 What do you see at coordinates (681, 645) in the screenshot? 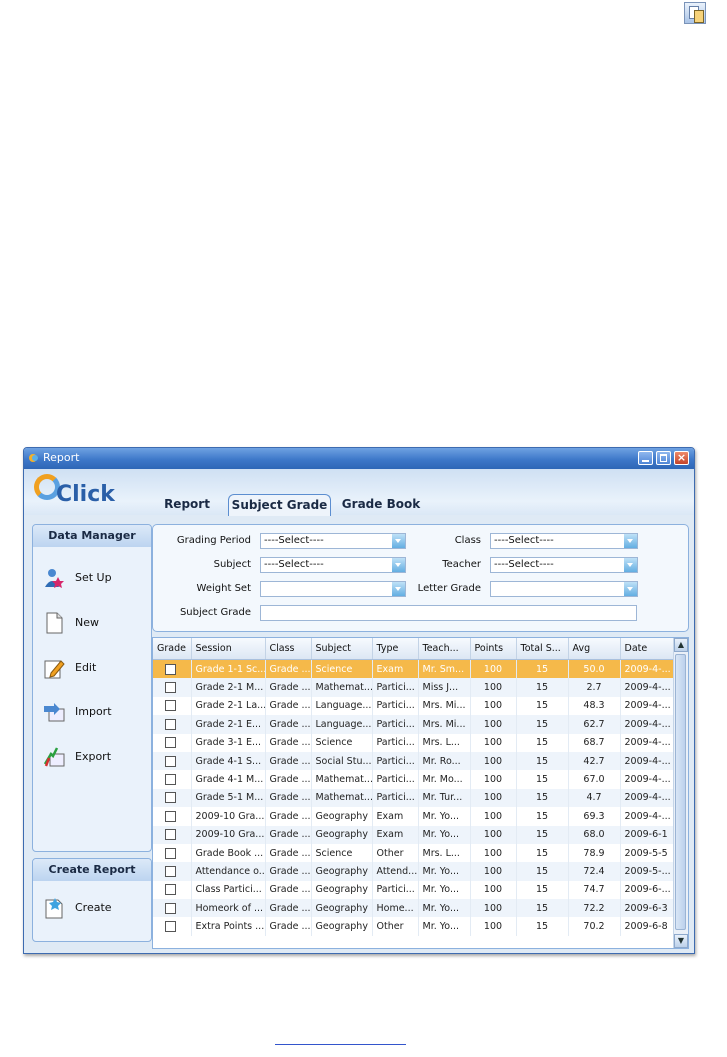
I see `scroll-up-icon: ▲` at bounding box center [681, 645].